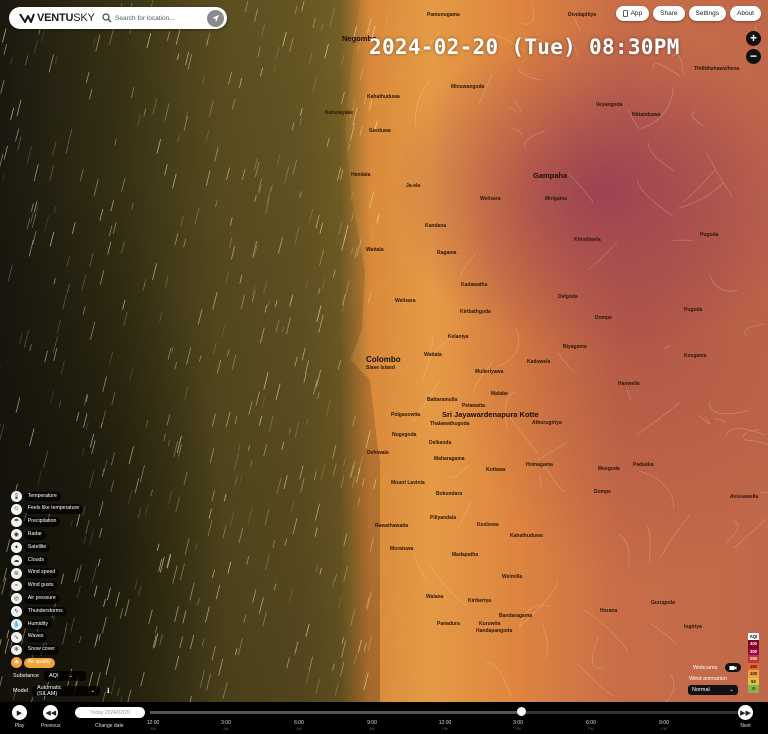 The height and width of the screenshot is (734, 768). Describe the element at coordinates (226, 726) in the screenshot. I see `timeline-tick: 3:00 AM` at that location.